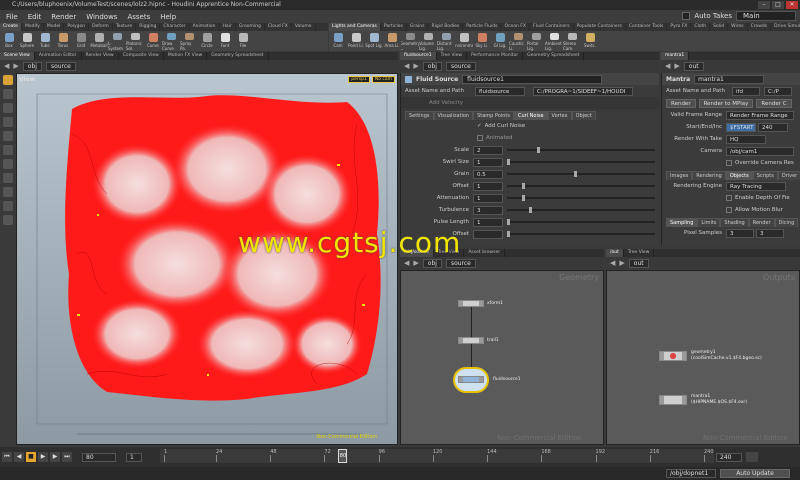 The image size is (800, 480). Describe the element at coordinates (434, 103) in the screenshot. I see `add-velocity-label: Add Velocity` at that location.